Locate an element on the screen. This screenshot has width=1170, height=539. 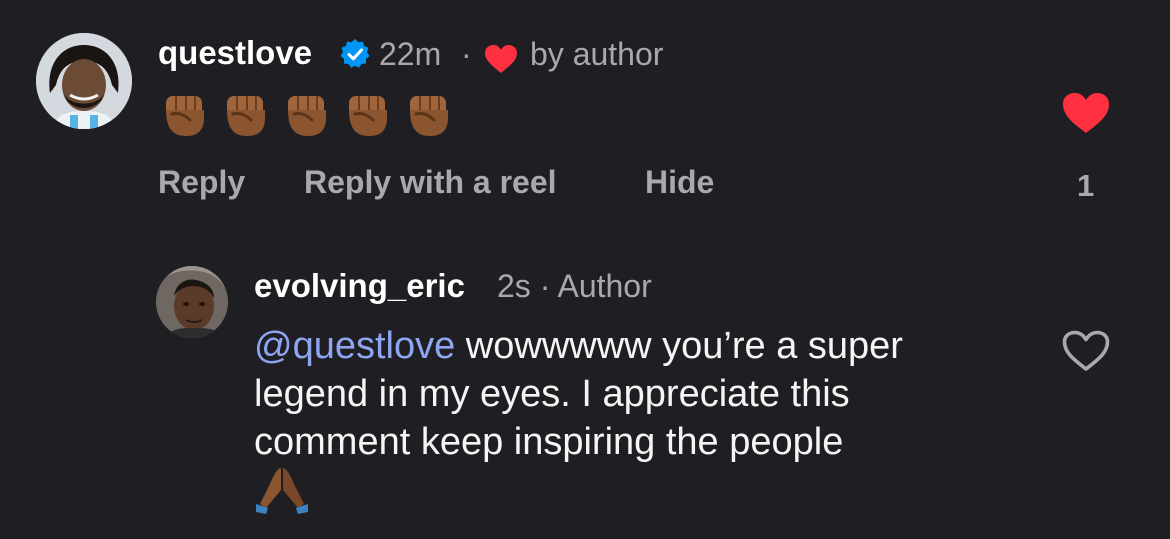
comment-emoji-text is located at coordinates (306, 115).